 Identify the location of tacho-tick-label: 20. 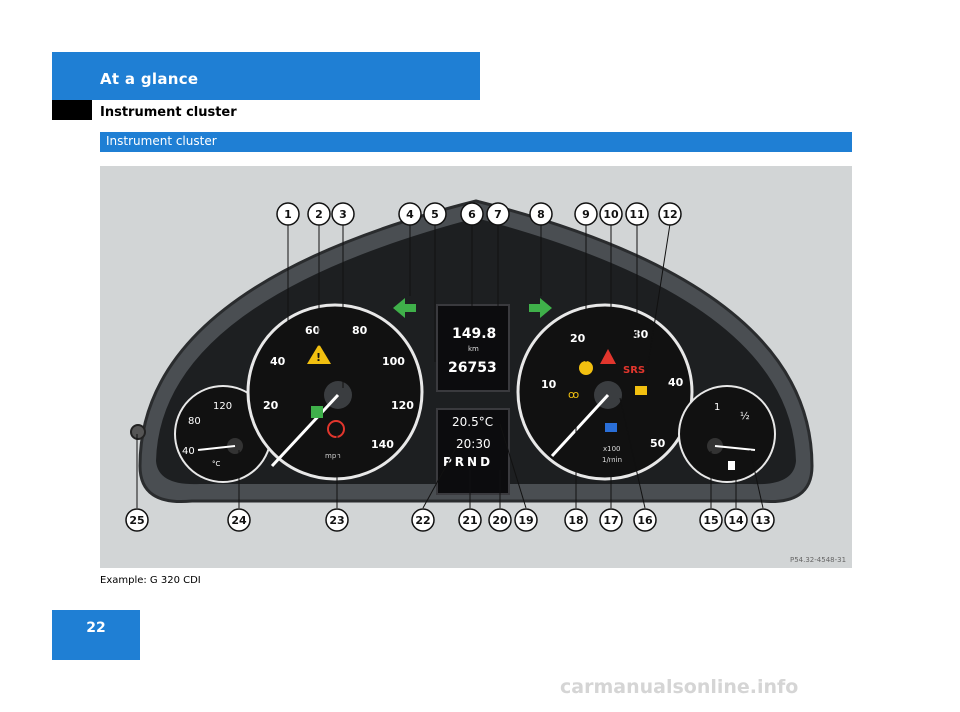
(578, 338).